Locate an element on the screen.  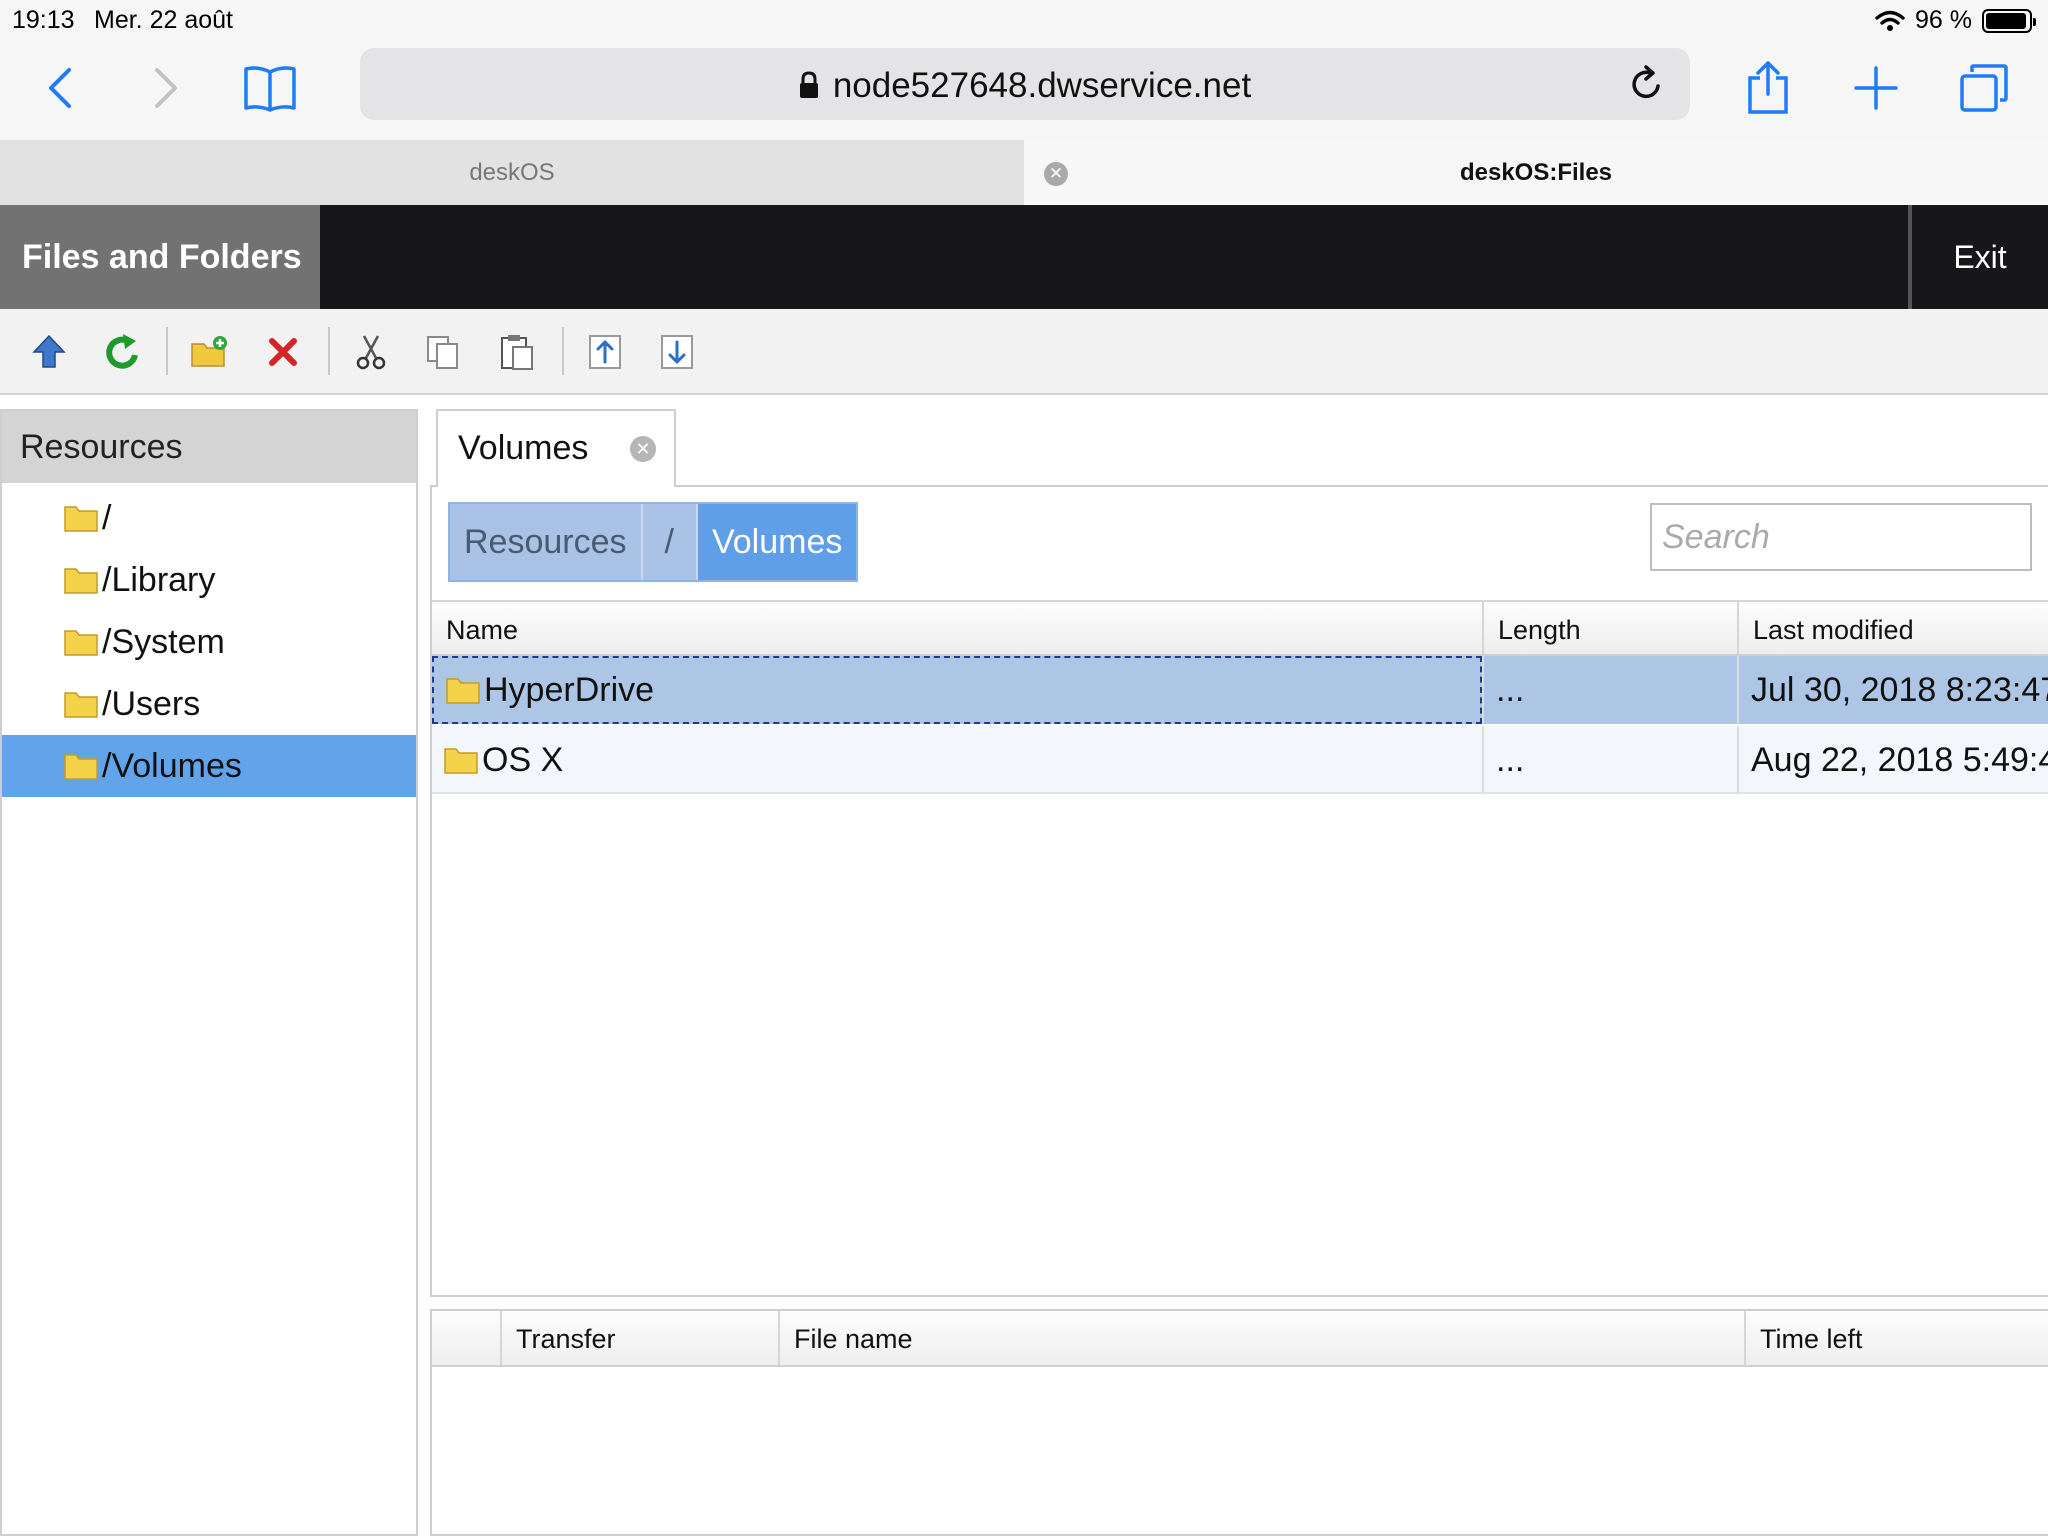
parent-folder-icon is located at coordinates (49, 352).